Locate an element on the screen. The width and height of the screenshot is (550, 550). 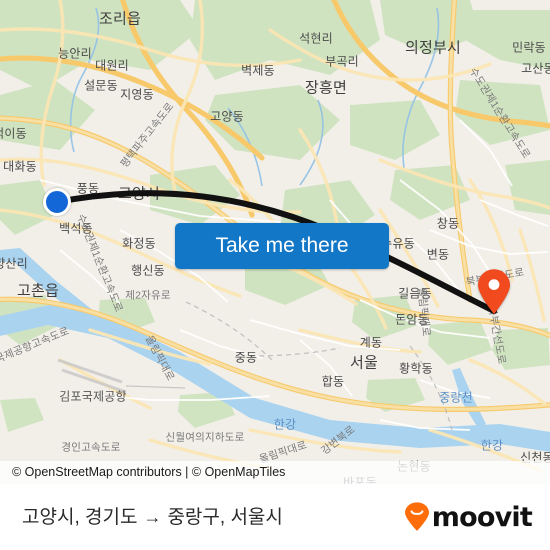
arrow-icon: → is located at coordinates (152, 517).